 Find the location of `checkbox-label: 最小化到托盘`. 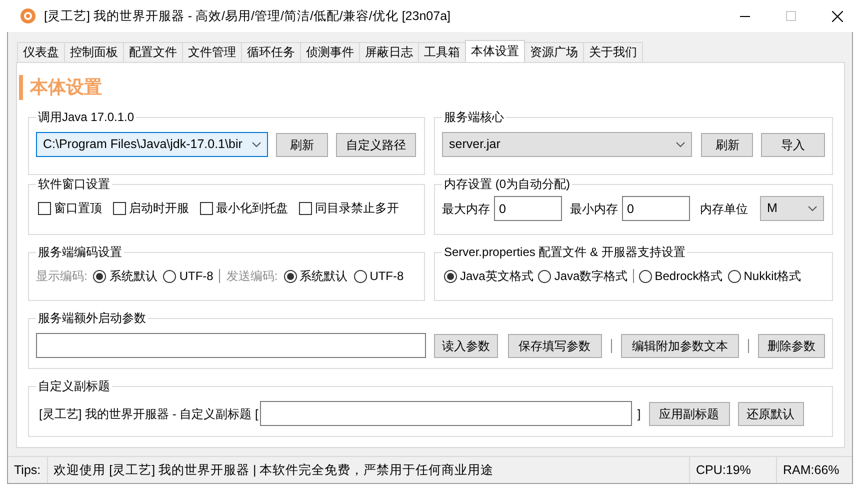

checkbox-label: 最小化到托盘 is located at coordinates (252, 208).